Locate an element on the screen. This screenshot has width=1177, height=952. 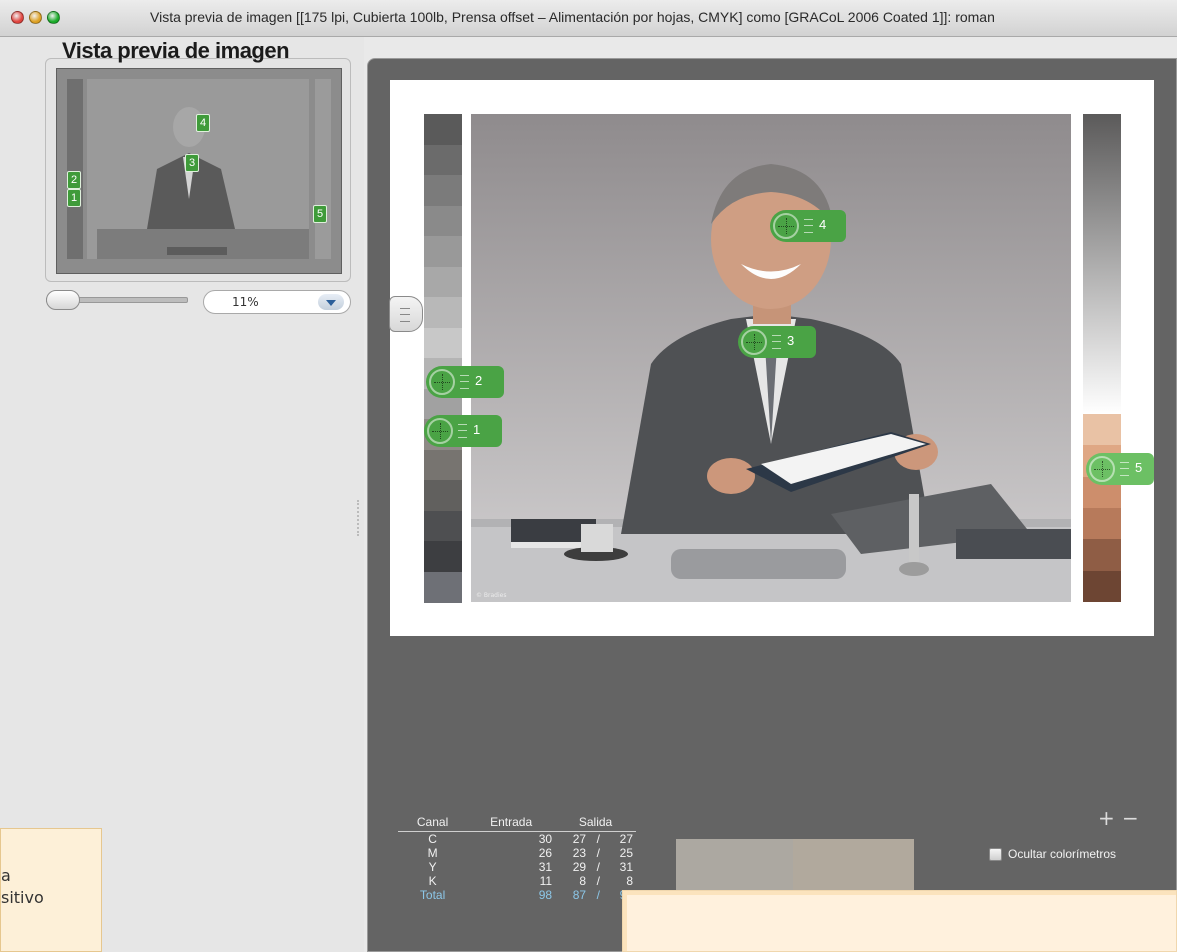
channel-cell: C is located at coordinates (432, 839).